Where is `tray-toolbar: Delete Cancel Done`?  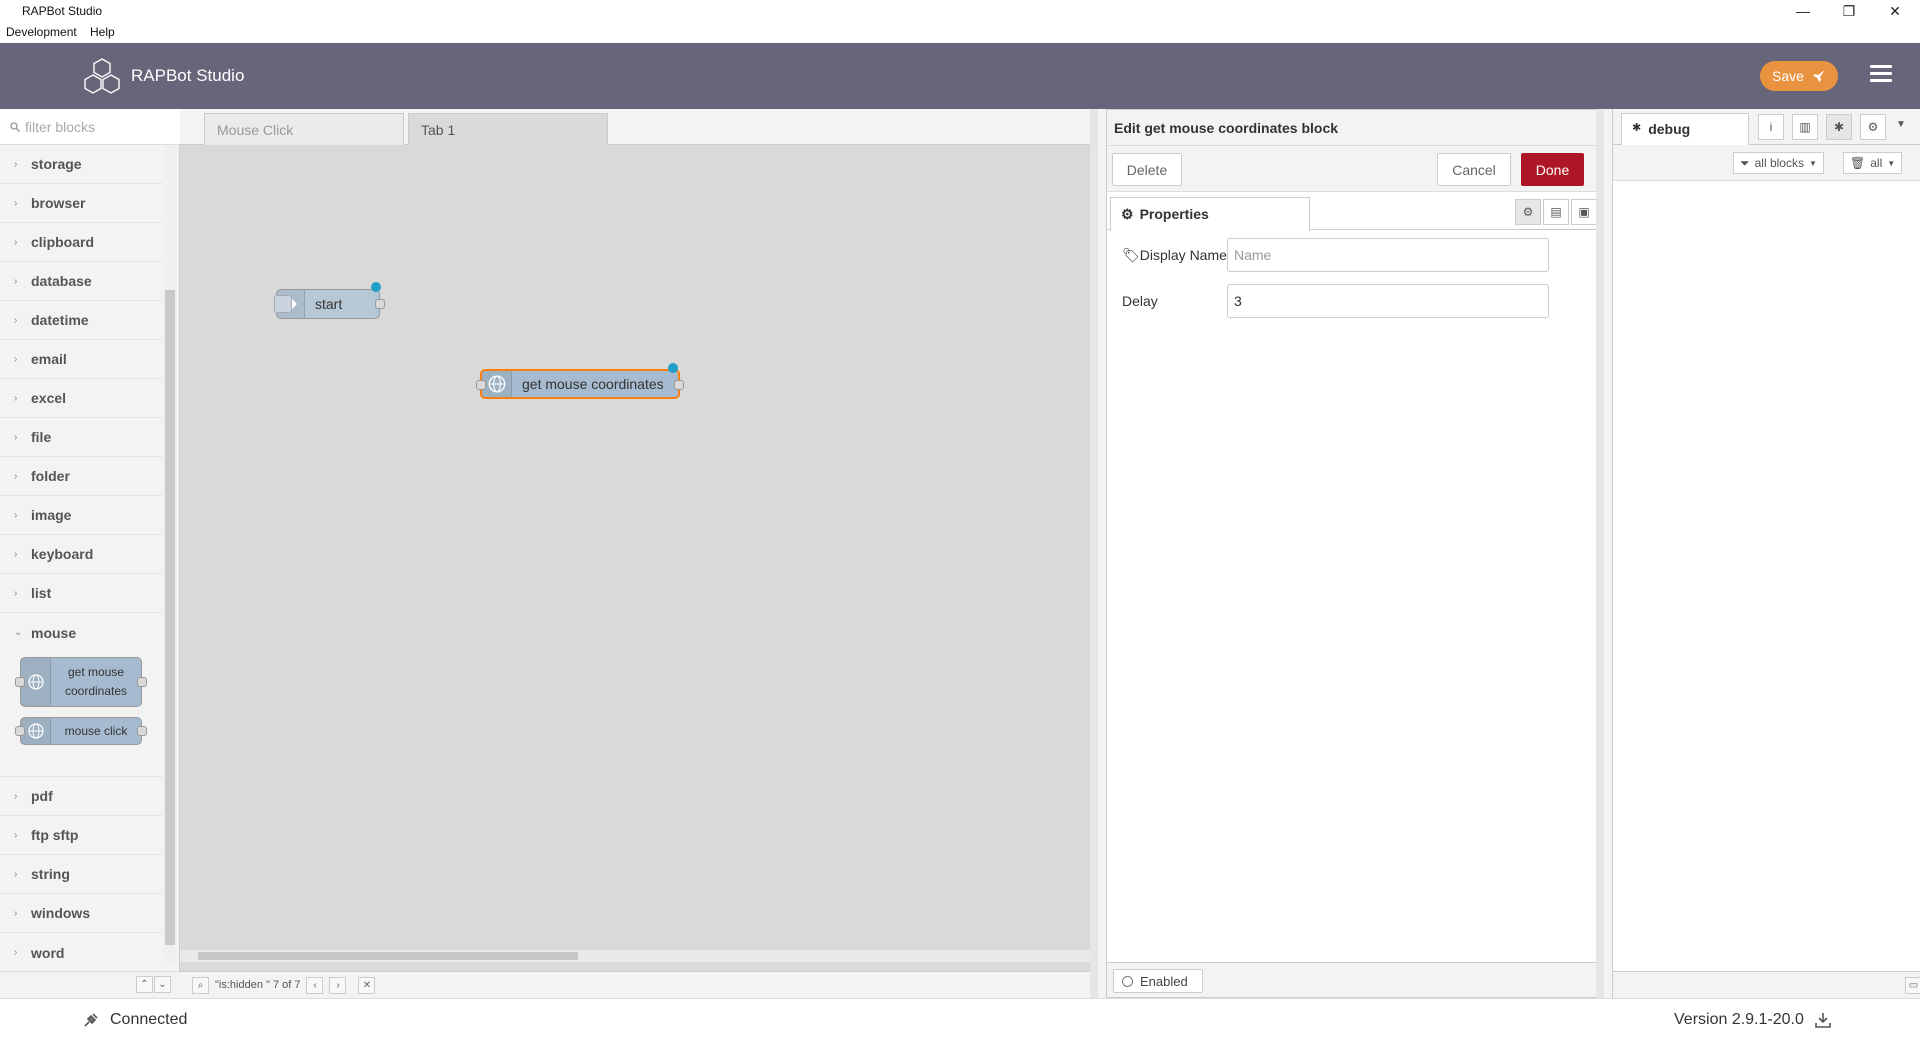
tray-toolbar: Delete Cancel Done is located at coordinates (1355, 169).